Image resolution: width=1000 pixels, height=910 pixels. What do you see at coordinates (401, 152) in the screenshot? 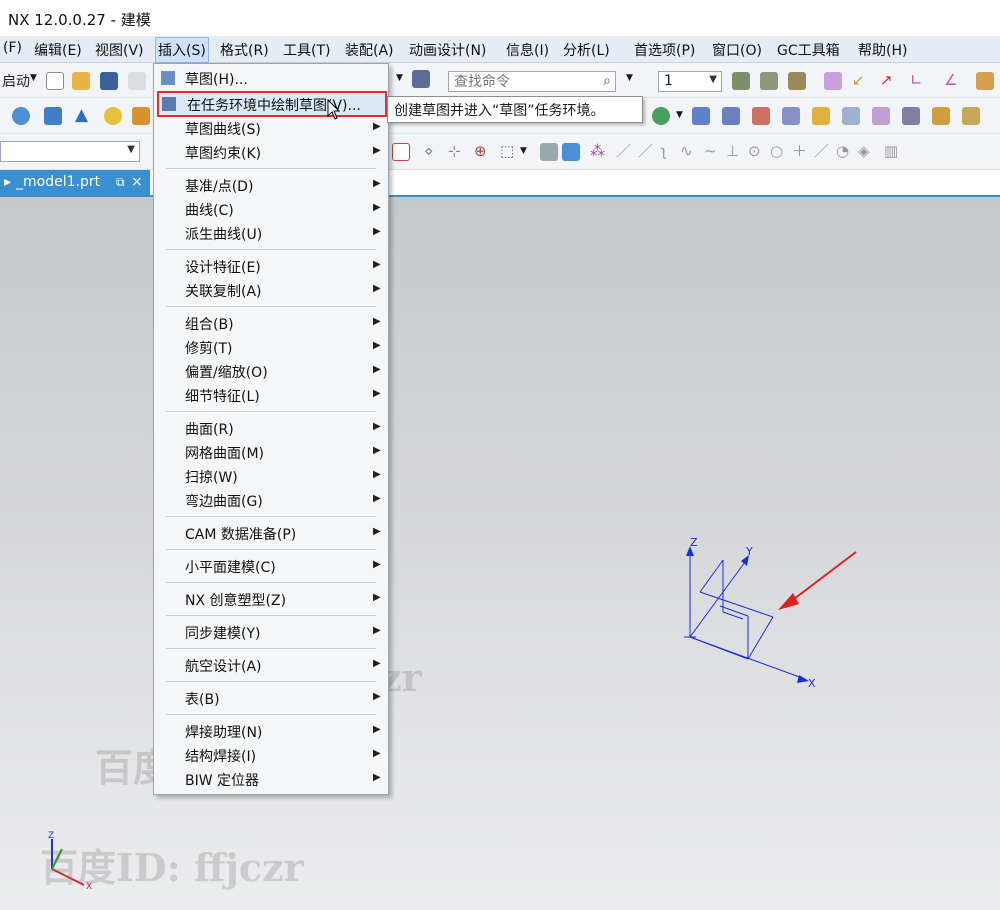
I see `snap-toggle-icon` at bounding box center [401, 152].